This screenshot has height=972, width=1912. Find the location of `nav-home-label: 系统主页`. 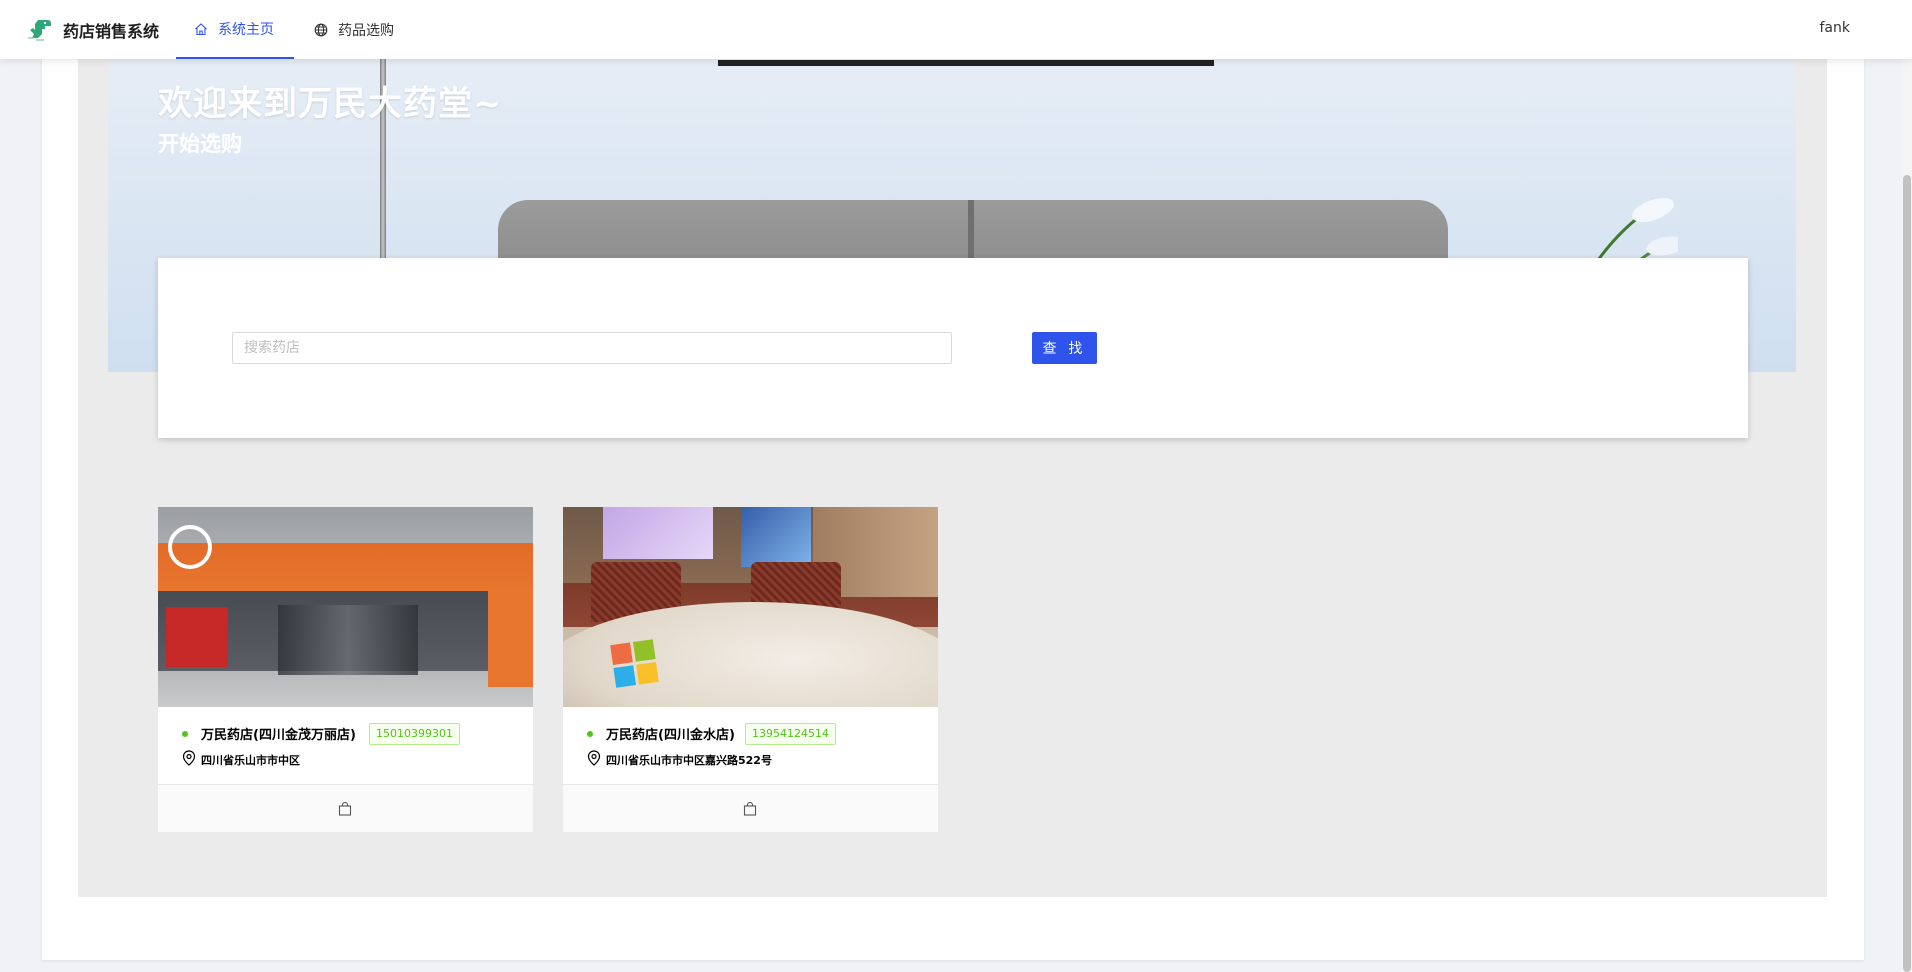

nav-home-label: 系统主页 is located at coordinates (246, 29).